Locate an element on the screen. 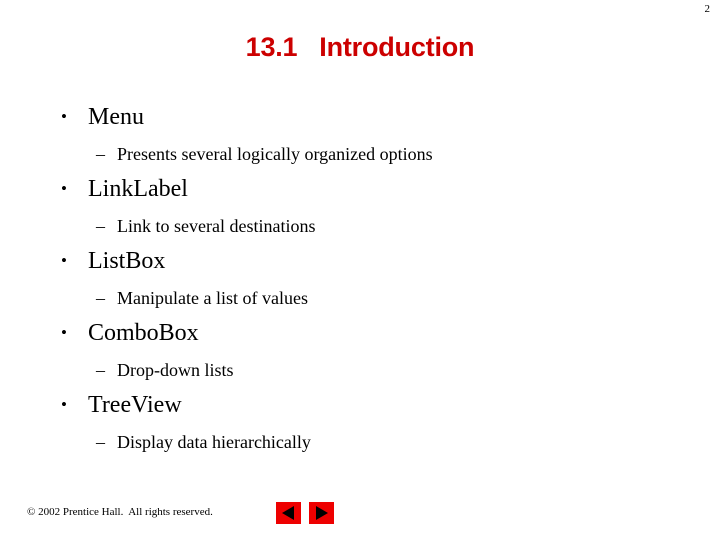 This screenshot has width=720, height=540. triangle-left-icon is located at coordinates (288, 513).